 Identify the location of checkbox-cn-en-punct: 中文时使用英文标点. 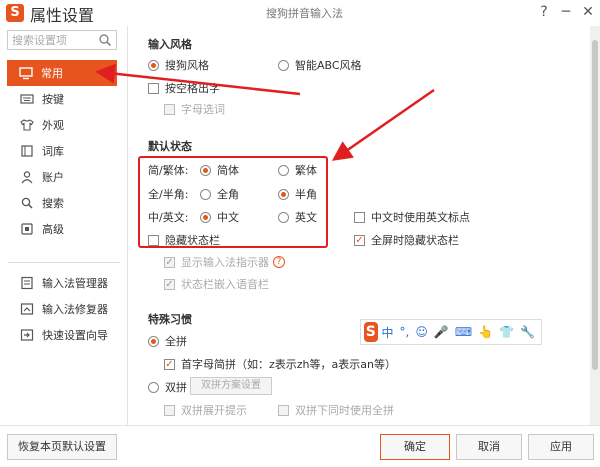
(412, 217).